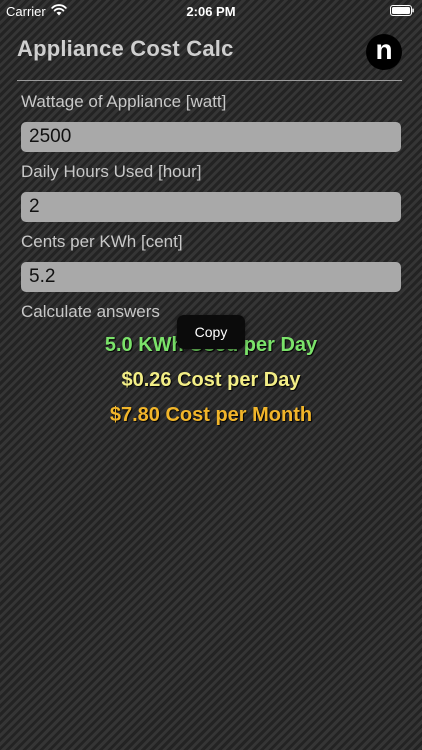  Describe the element at coordinates (211, 380) in the screenshot. I see `cost-per-day-result: $0.26 Cost per Day` at that location.